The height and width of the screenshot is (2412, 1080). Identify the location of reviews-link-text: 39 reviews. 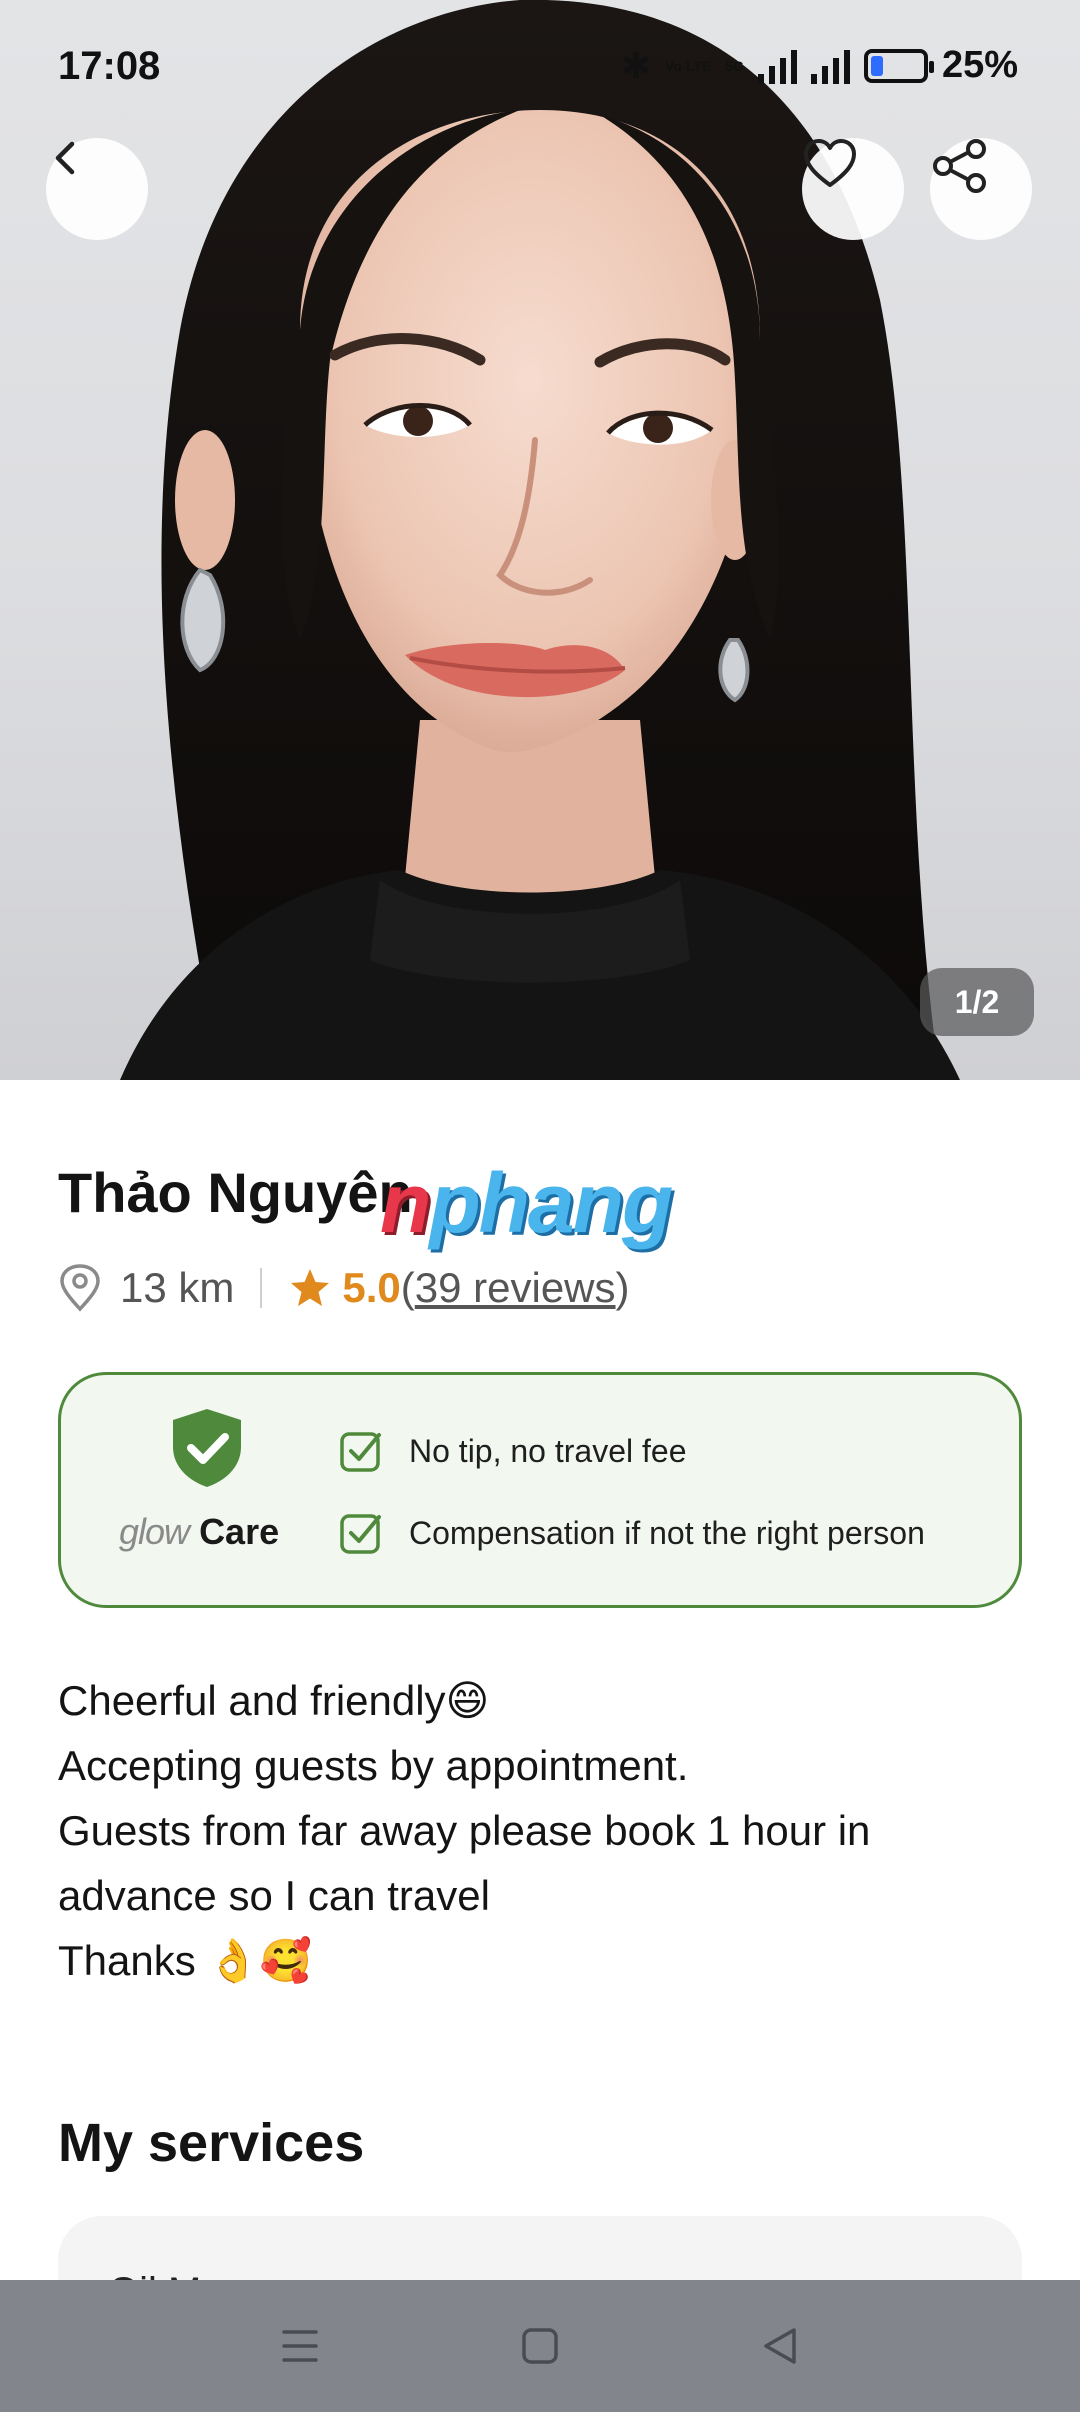
(515, 1287).